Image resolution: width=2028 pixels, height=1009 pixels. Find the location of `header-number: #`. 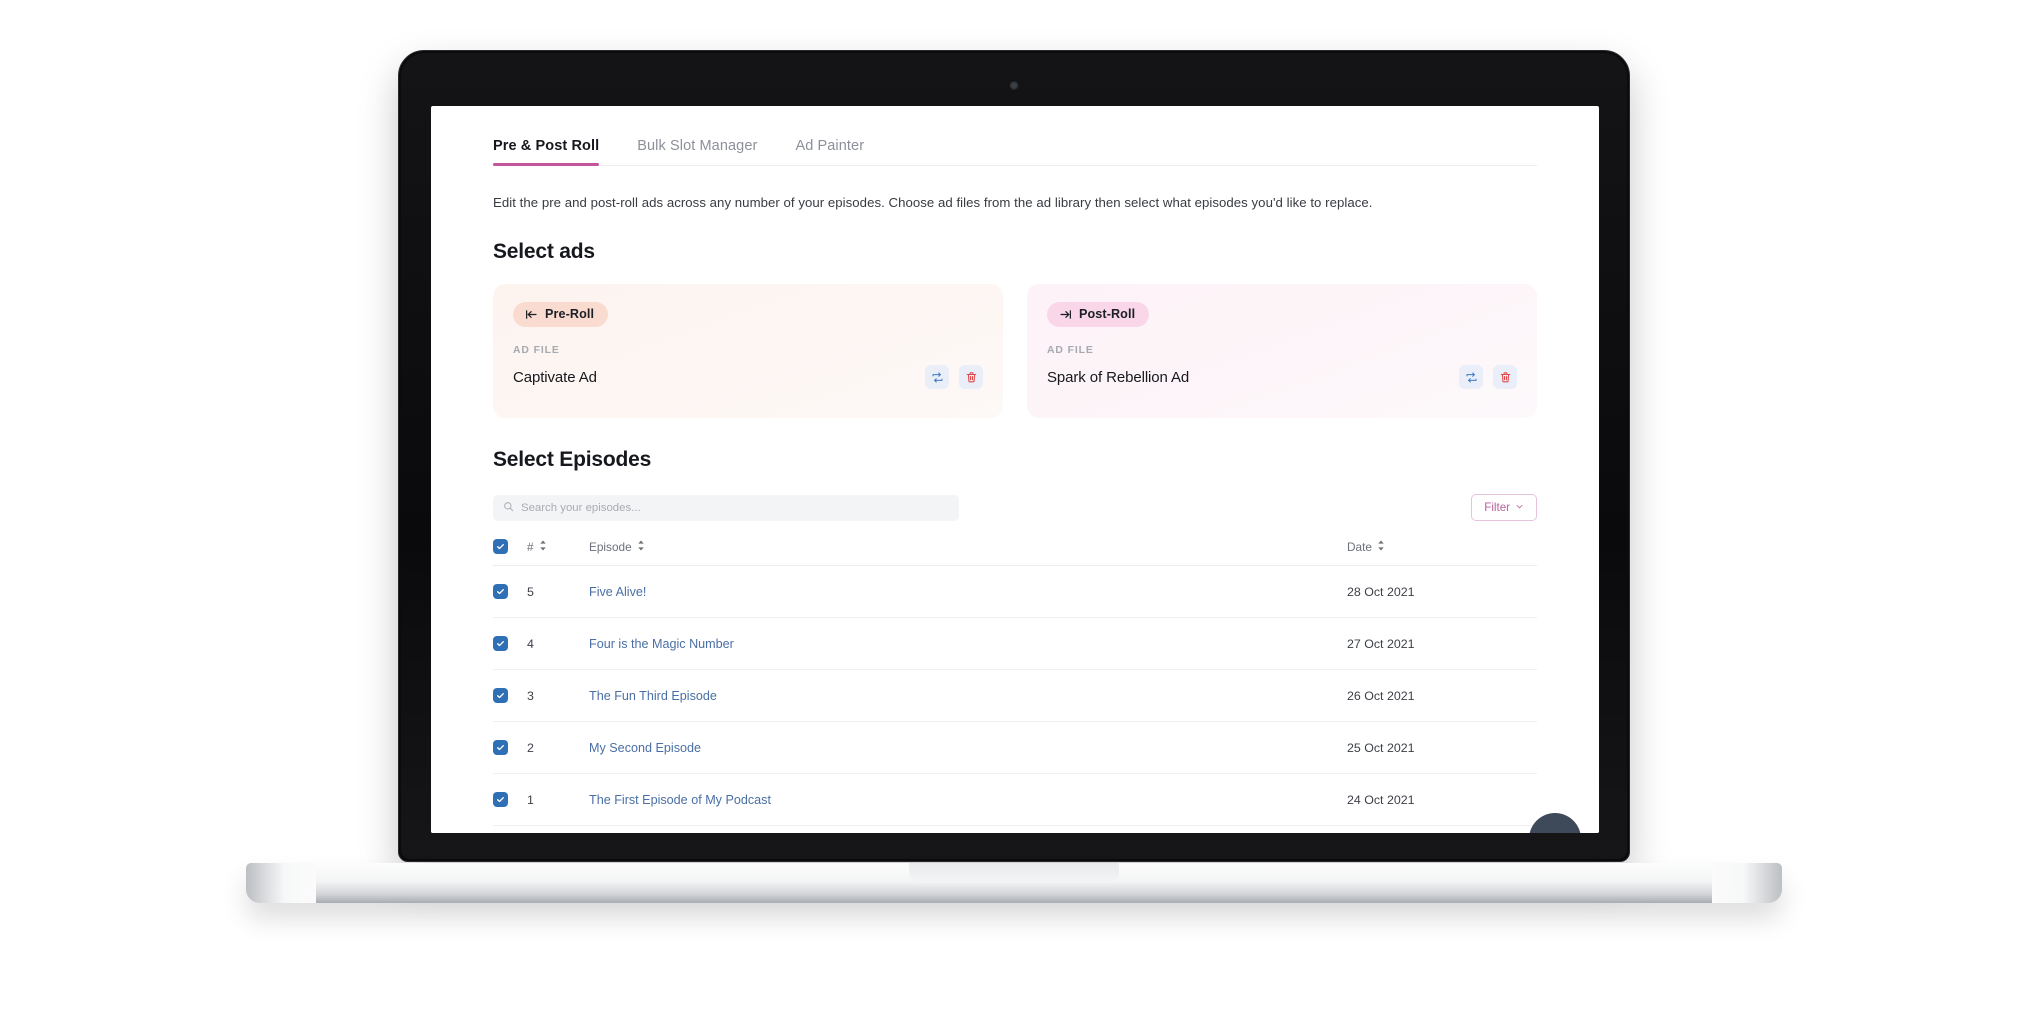

header-number: # is located at coordinates (558, 552).